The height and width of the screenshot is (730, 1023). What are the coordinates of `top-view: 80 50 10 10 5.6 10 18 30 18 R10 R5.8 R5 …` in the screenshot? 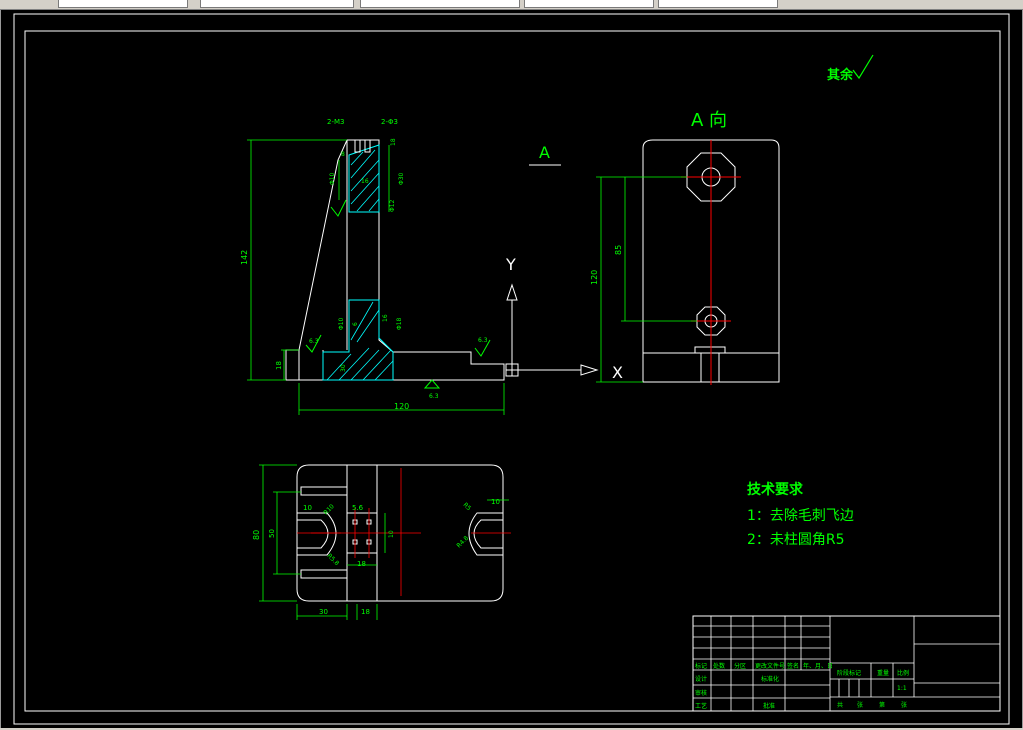 It's located at (381, 542).